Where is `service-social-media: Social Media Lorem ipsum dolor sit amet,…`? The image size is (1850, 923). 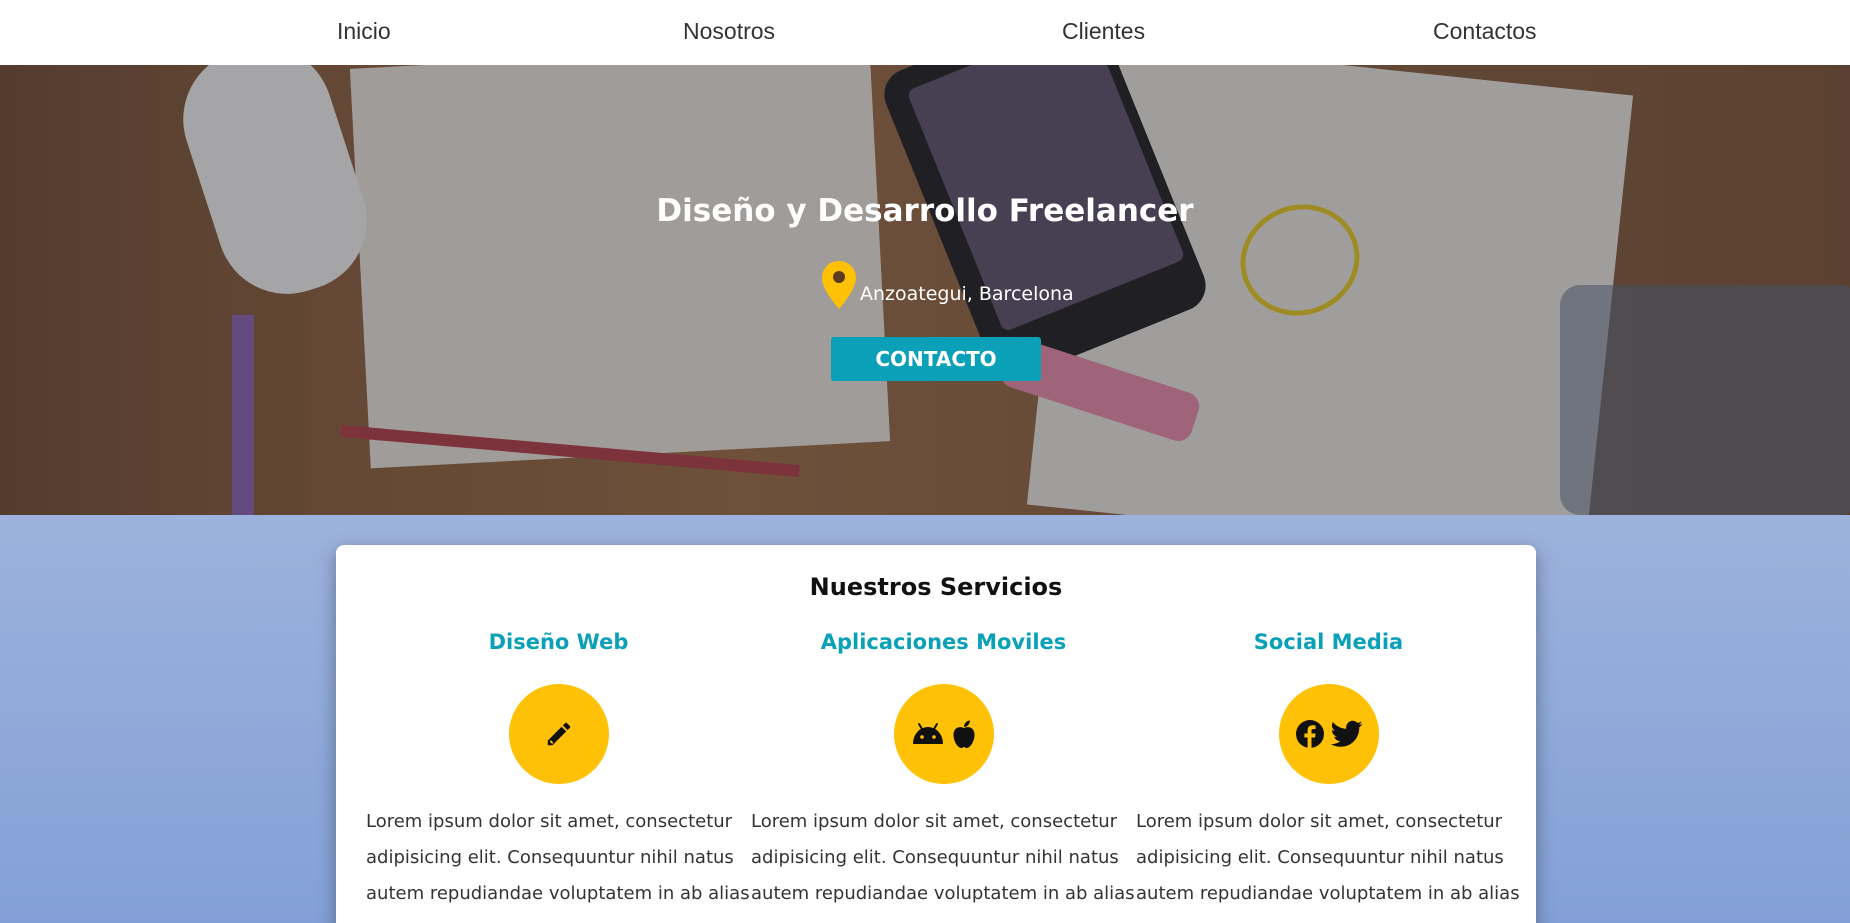 service-social-media: Social Media Lorem ipsum dolor sit amet,… is located at coordinates (1328, 771).